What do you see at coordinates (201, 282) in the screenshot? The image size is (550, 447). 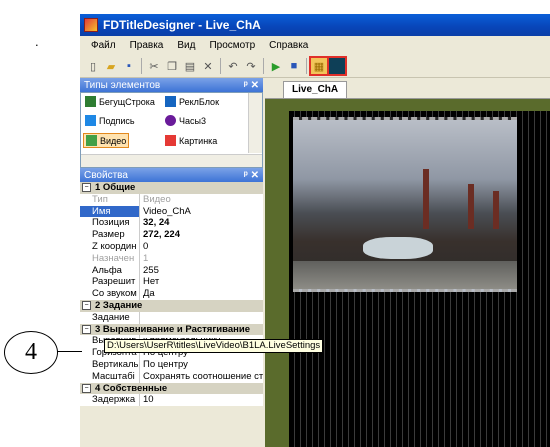 I see `property-value: Нет` at bounding box center [201, 282].